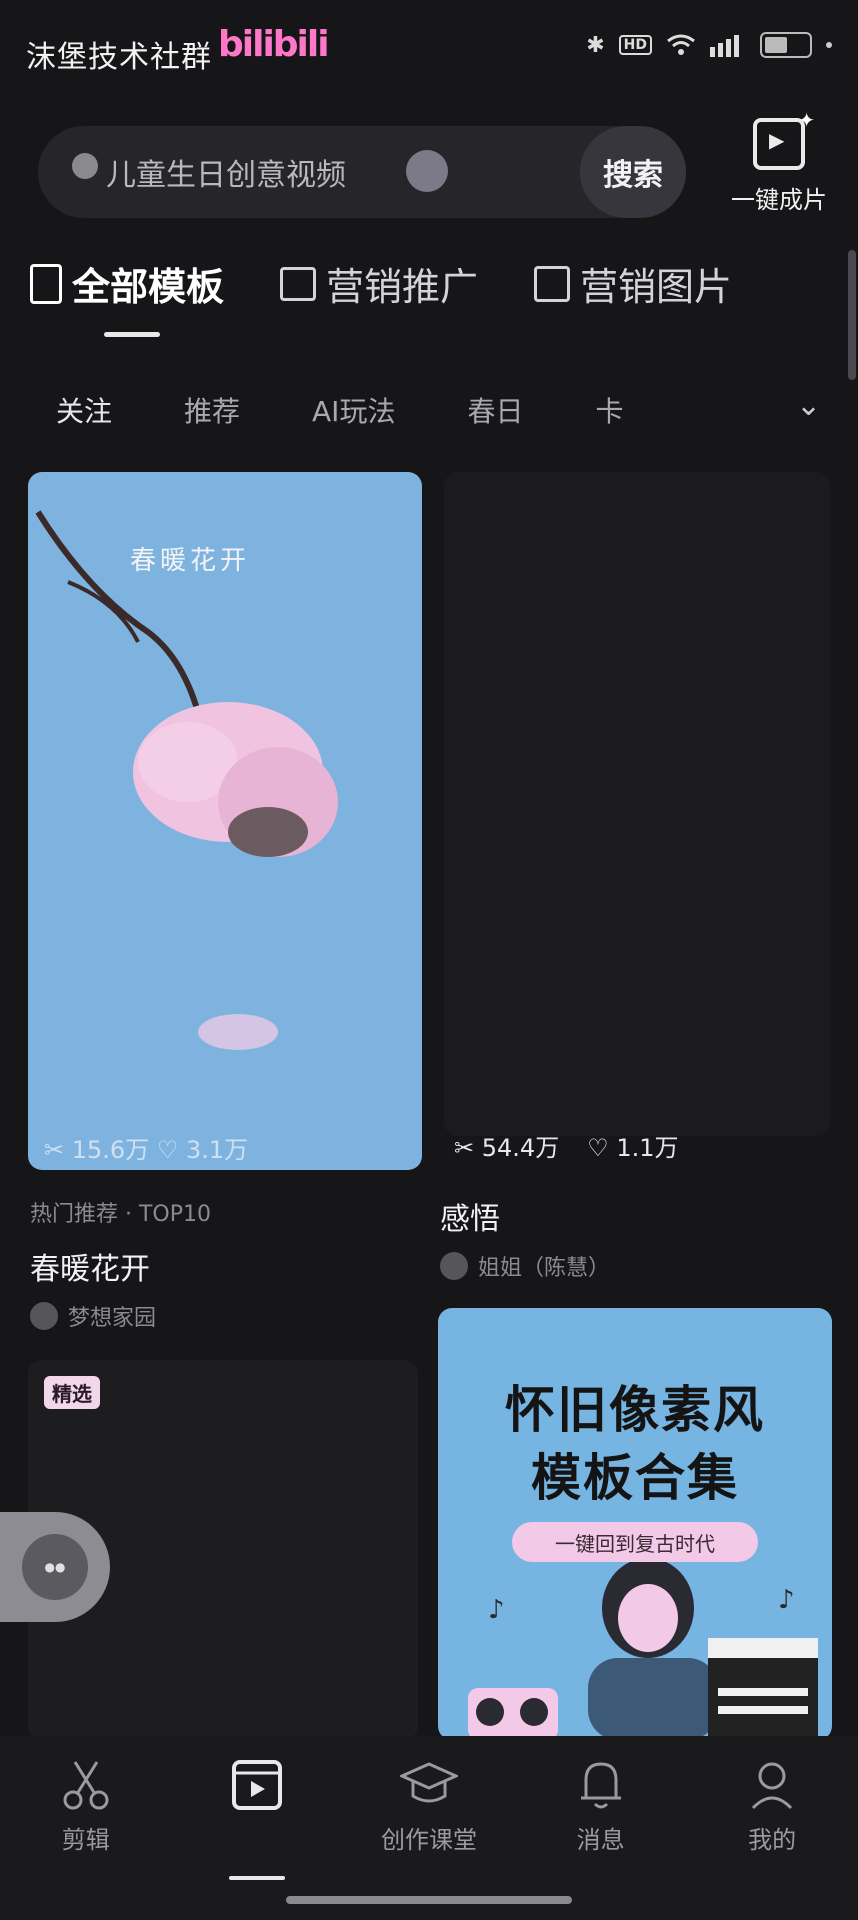 The height and width of the screenshot is (1920, 858). Describe the element at coordinates (353, 410) in the screenshot. I see `subtab-ai-play: AI玩法` at that location.